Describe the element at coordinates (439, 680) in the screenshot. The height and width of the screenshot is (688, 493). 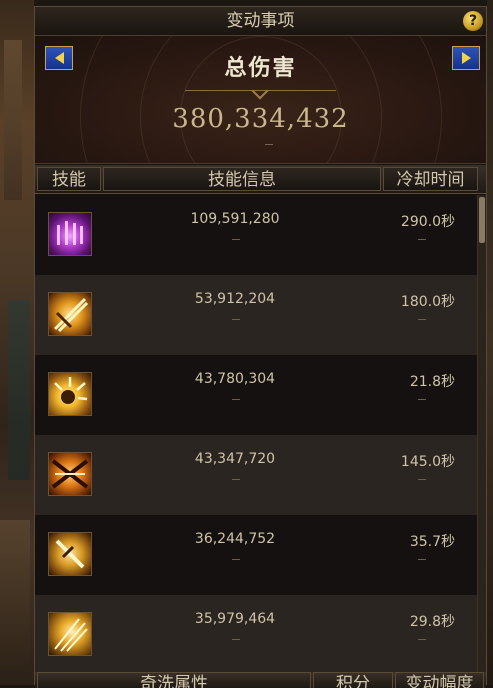
I see `tab-change-range: 变动幅度` at that location.